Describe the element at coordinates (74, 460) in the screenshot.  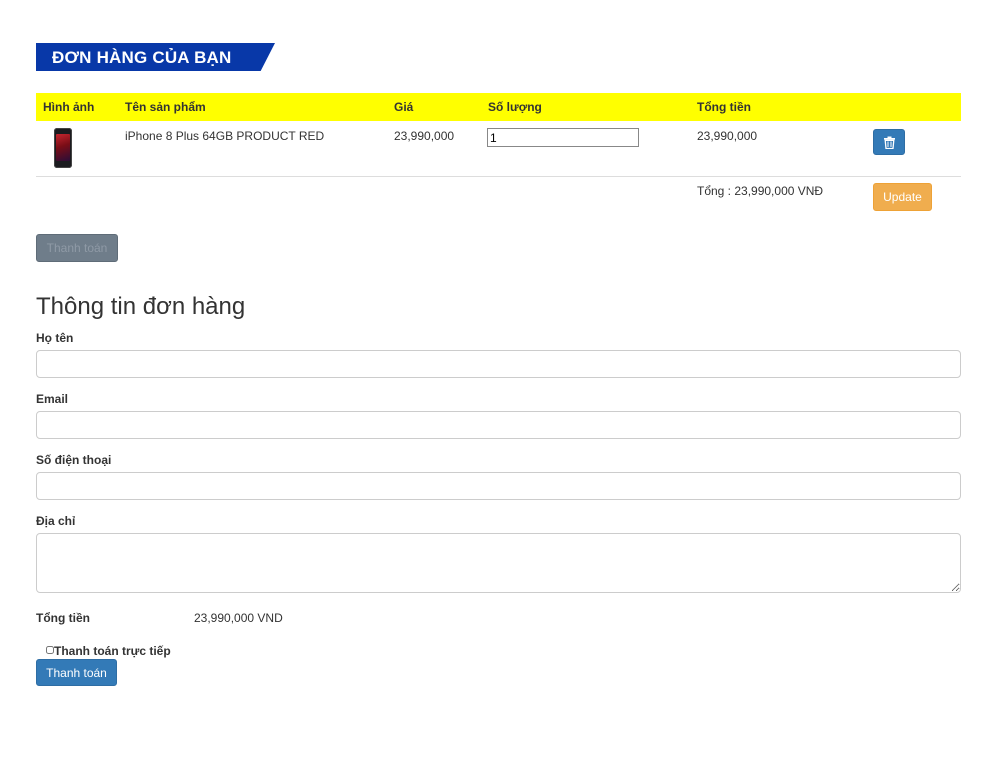
I see `phone-label: Số điện thoại` at that location.